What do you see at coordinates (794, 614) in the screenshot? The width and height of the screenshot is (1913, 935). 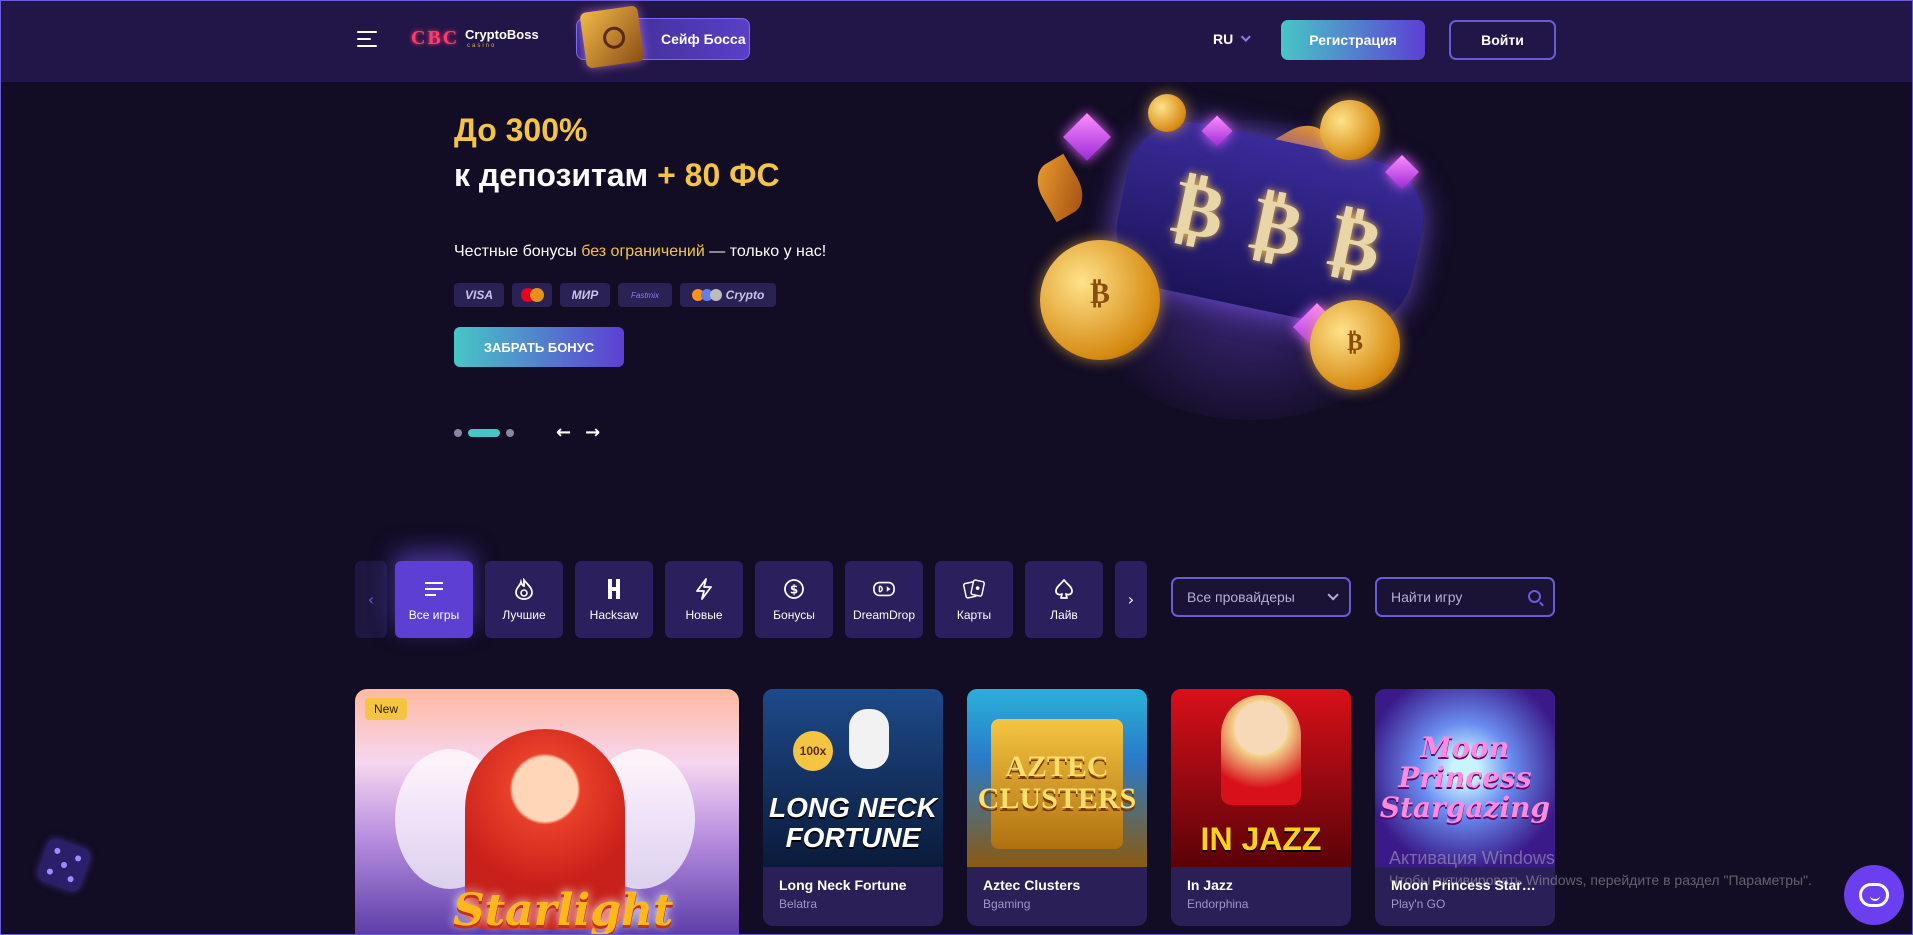 I see `tab-label: Бонусы` at bounding box center [794, 614].